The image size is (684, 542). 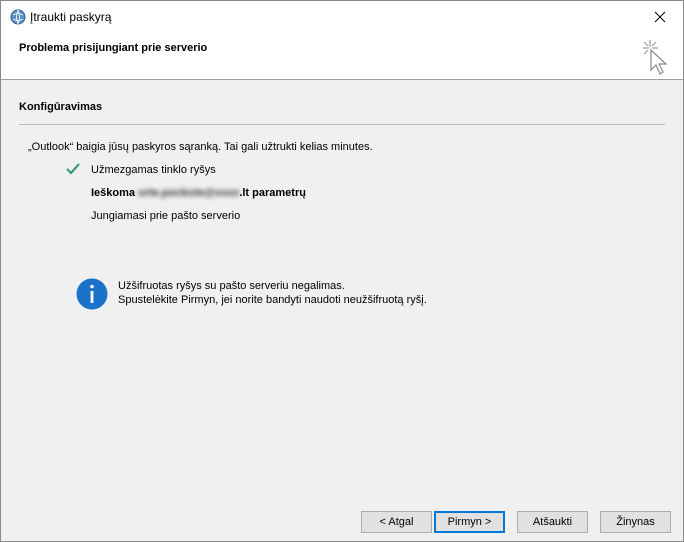 I want to click on back-button: < Atgal, so click(x=396, y=522).